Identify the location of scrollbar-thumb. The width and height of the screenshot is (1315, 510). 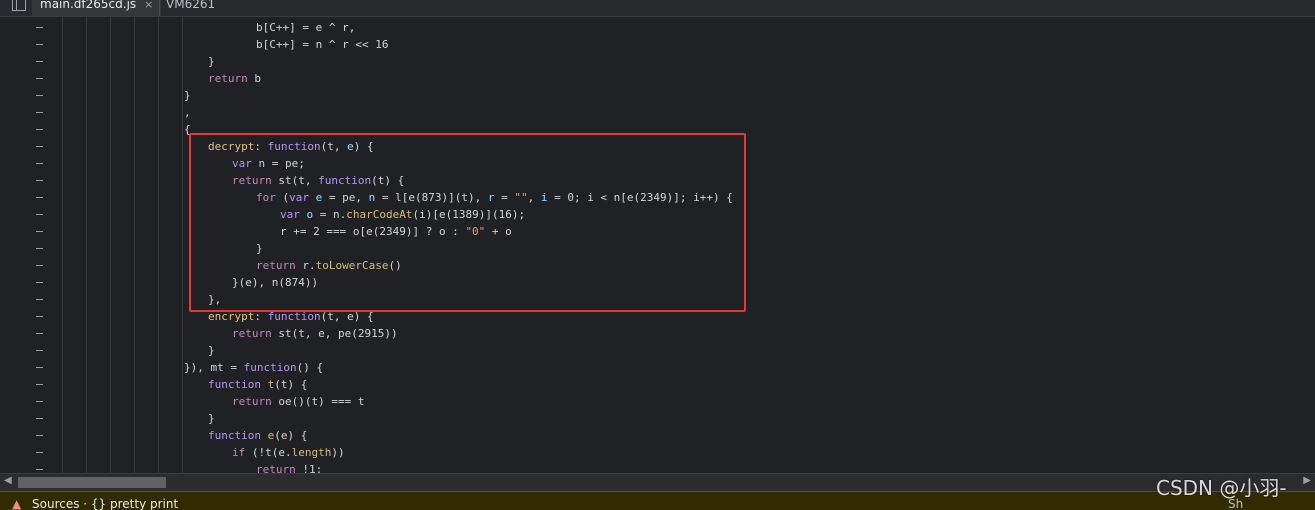
(92, 482).